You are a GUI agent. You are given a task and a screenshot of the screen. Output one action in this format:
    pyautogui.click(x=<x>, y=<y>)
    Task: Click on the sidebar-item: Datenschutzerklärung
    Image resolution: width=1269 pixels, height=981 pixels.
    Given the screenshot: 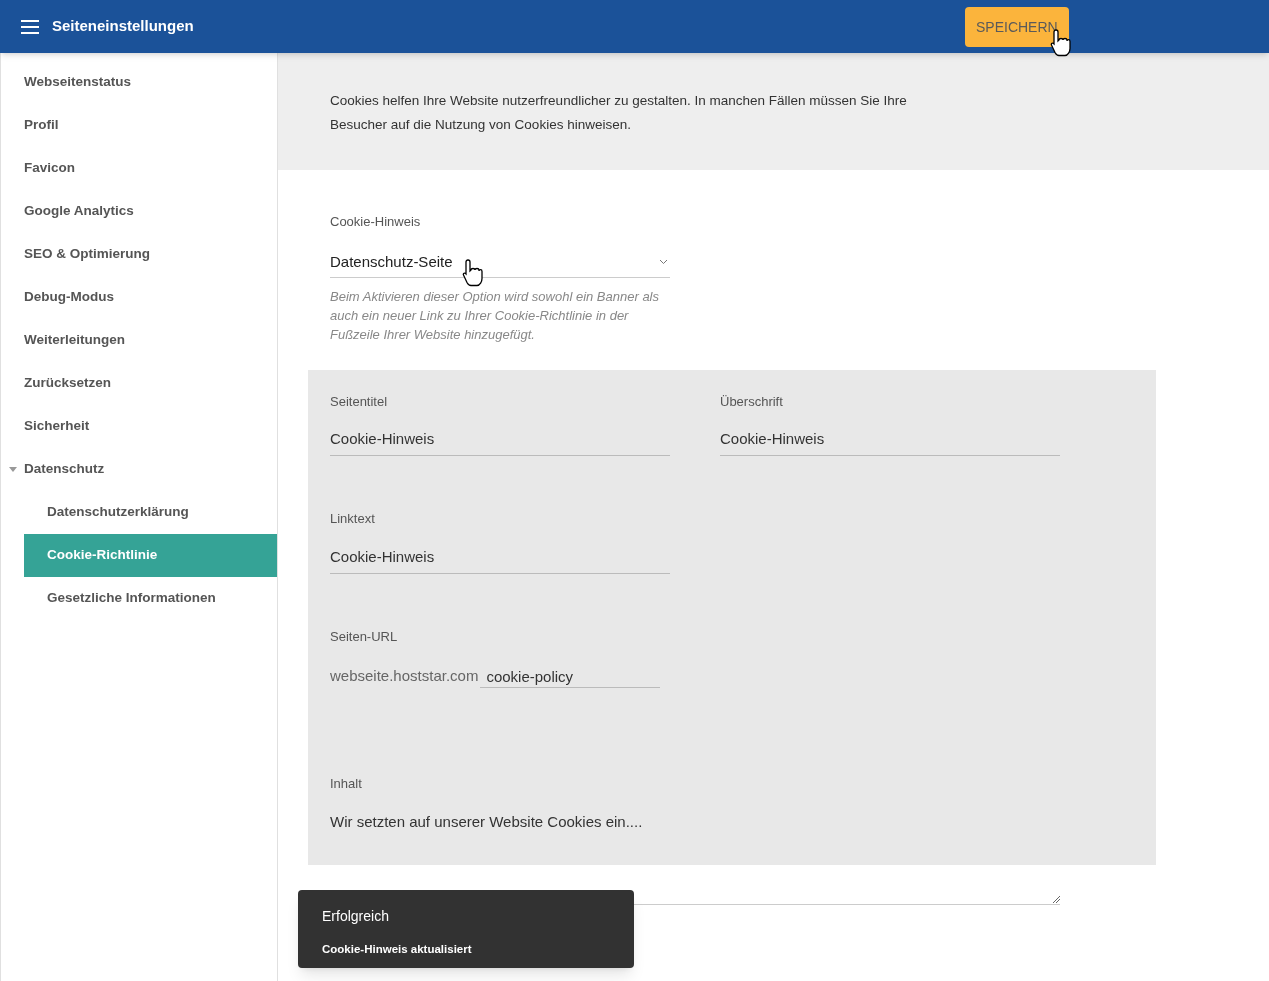 What is the action you would take?
    pyautogui.click(x=150, y=512)
    